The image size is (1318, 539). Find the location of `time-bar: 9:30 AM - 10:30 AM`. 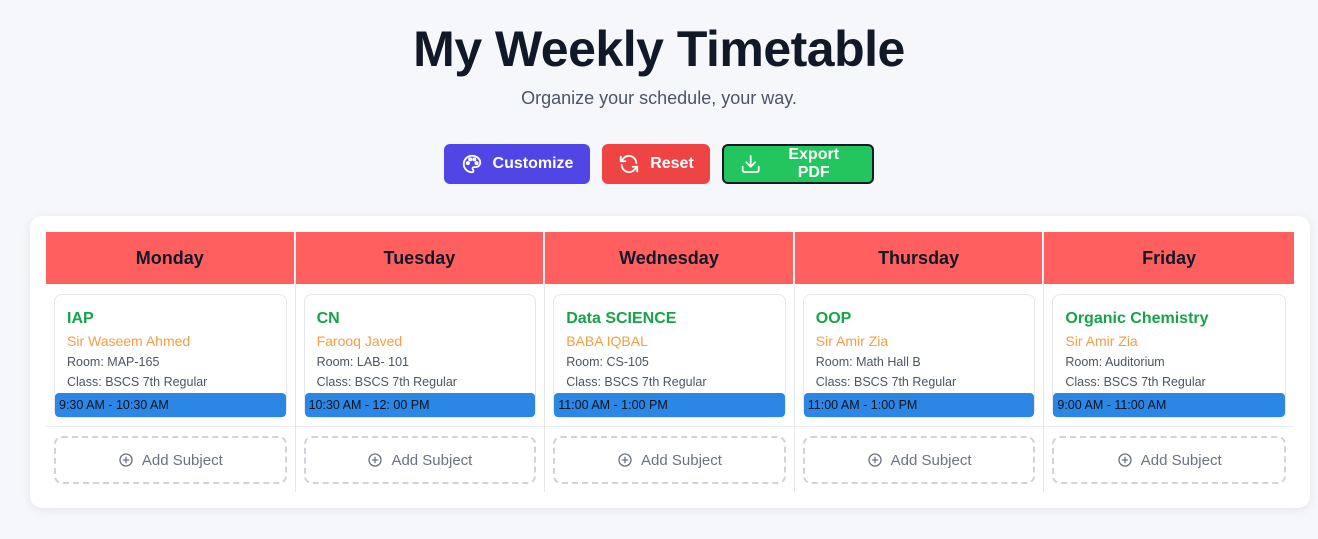

time-bar: 9:30 AM - 10:30 AM is located at coordinates (170, 405).